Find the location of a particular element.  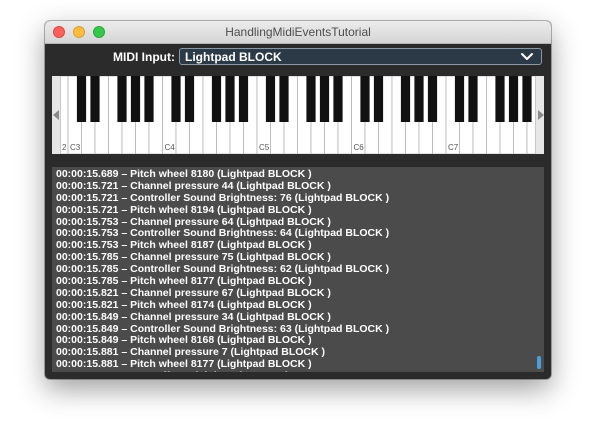

midi-input-row: MIDI Input: Lightpad BLOCK is located at coordinates (298, 56).